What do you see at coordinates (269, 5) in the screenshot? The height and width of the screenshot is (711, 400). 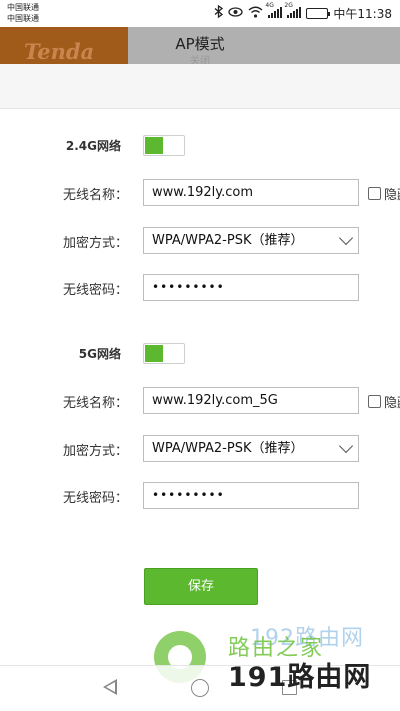 I see `network-type-1: 4G` at bounding box center [269, 5].